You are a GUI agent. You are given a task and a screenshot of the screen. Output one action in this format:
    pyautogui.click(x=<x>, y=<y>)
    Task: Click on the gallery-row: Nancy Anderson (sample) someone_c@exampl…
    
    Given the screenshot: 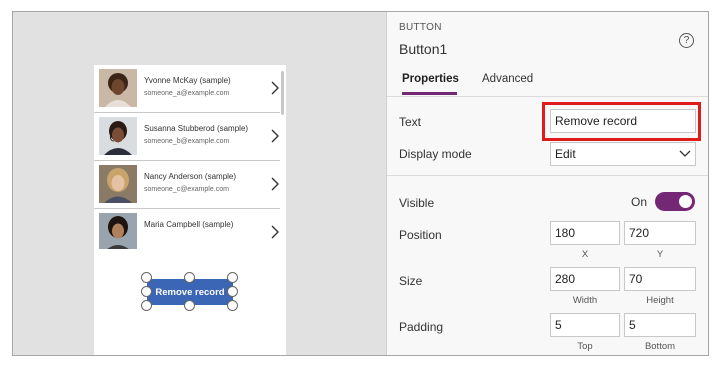 What is the action you would take?
    pyautogui.click(x=187, y=185)
    